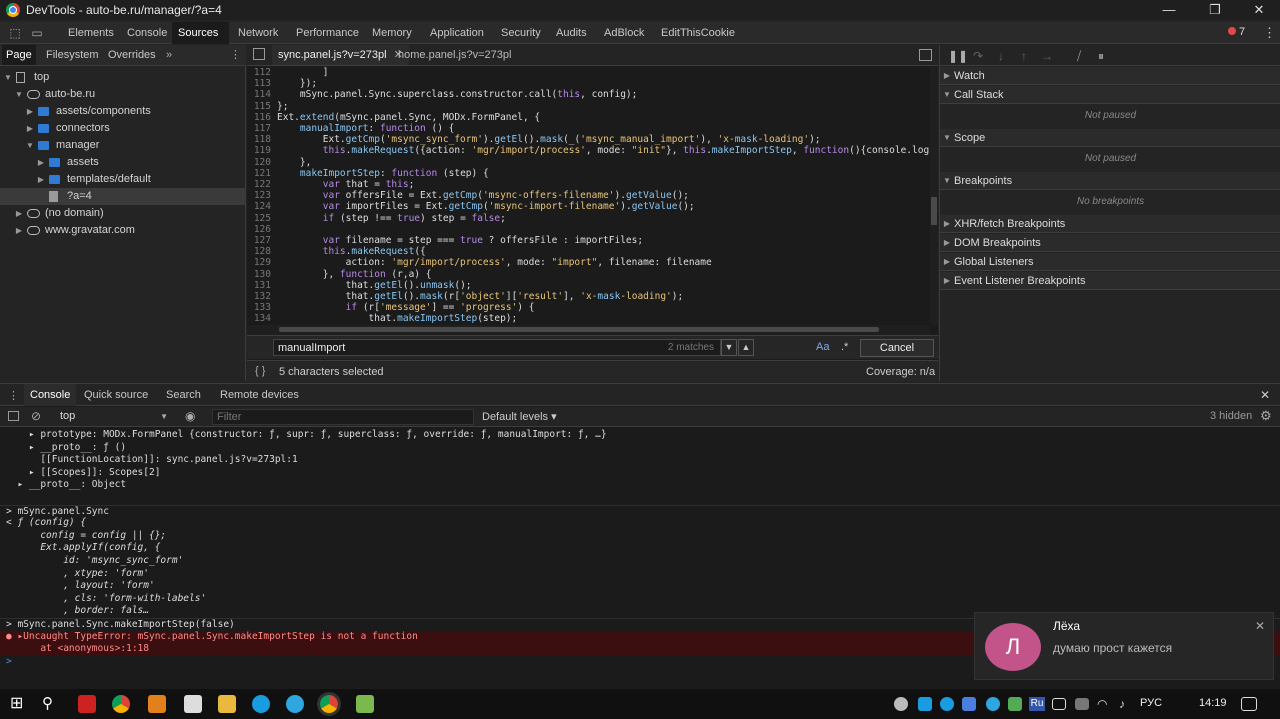  What do you see at coordinates (925, 55) in the screenshot?
I see `toggle-debugger-icon` at bounding box center [925, 55].